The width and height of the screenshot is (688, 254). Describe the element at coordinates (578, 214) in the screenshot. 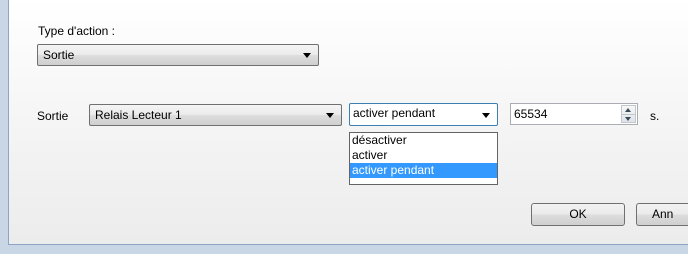

I see `ok-button: OK` at that location.